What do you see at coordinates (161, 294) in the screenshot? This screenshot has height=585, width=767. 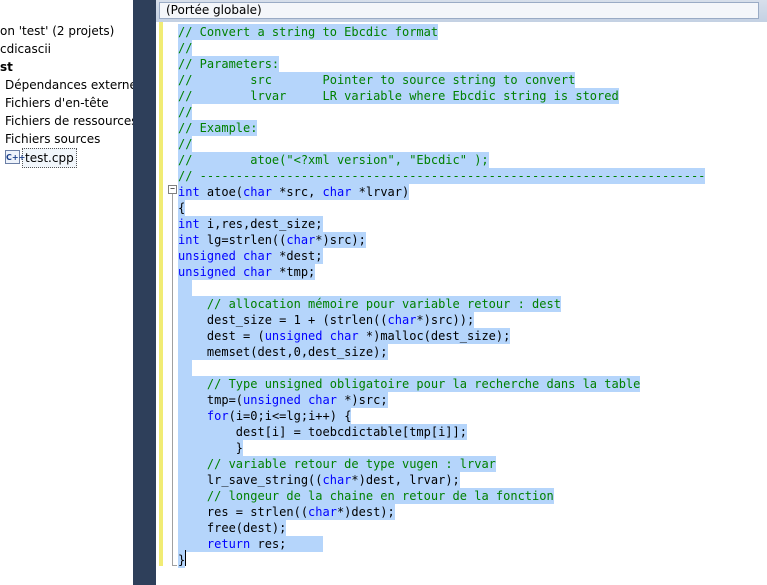 I see `change-tracking-bar` at bounding box center [161, 294].